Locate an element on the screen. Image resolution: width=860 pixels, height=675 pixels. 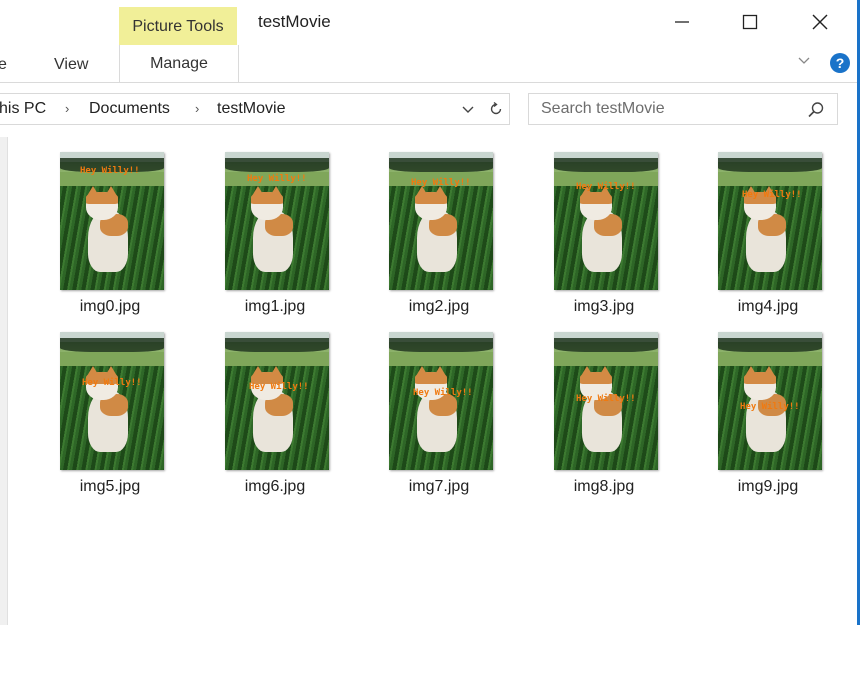
address-dropdown-button is located at coordinates (468, 112).